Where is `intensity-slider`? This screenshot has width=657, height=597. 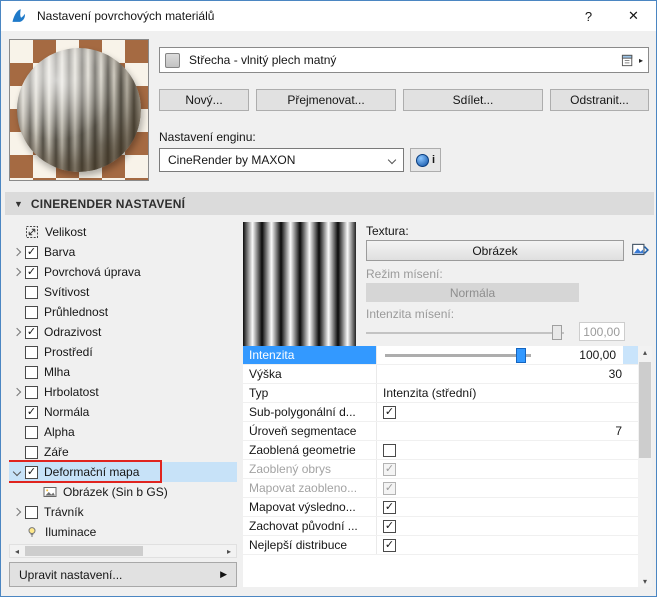
intensity-slider is located at coordinates (458, 355).